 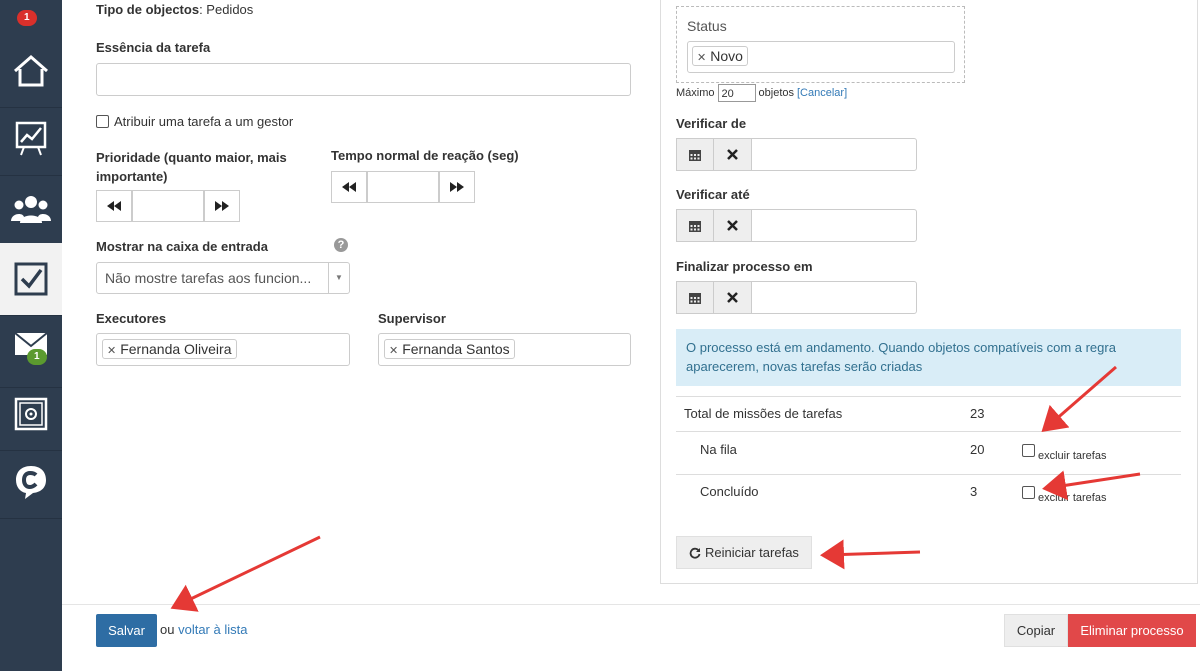 I want to click on finish-process-label: Finalizar processo em, so click(x=744, y=266).